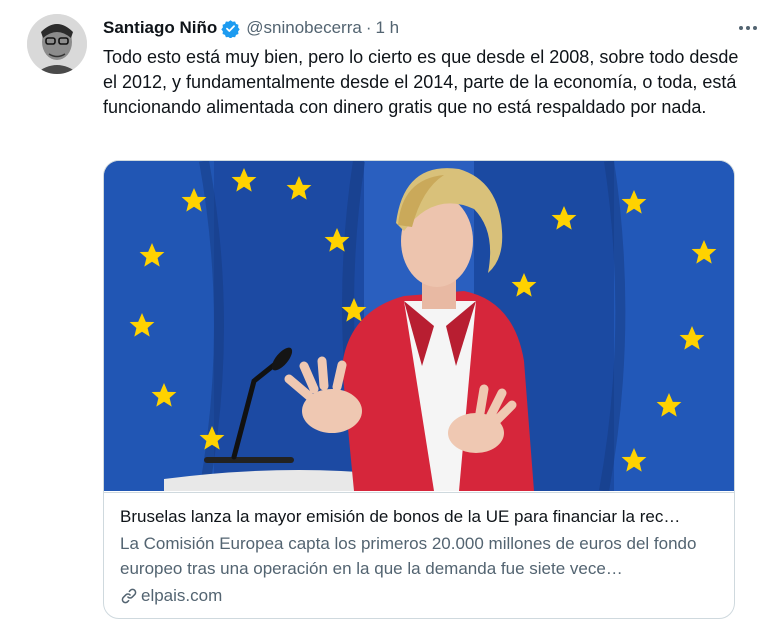 The height and width of the screenshot is (621, 784). What do you see at coordinates (388, 28) in the screenshot?
I see `tweet-timestamp: 1 h` at bounding box center [388, 28].